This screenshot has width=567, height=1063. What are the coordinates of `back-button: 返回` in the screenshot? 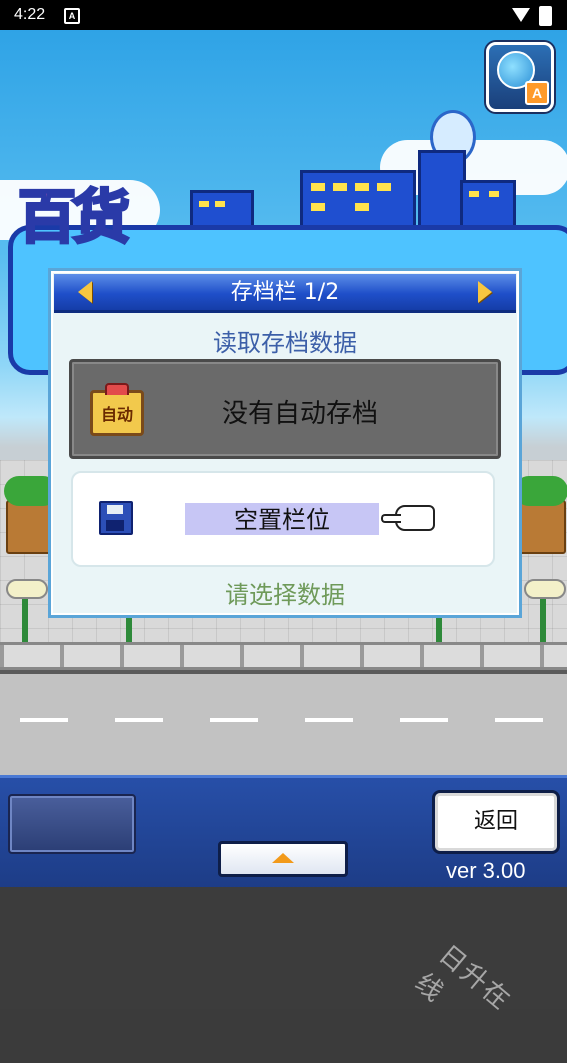 It's located at (496, 822).